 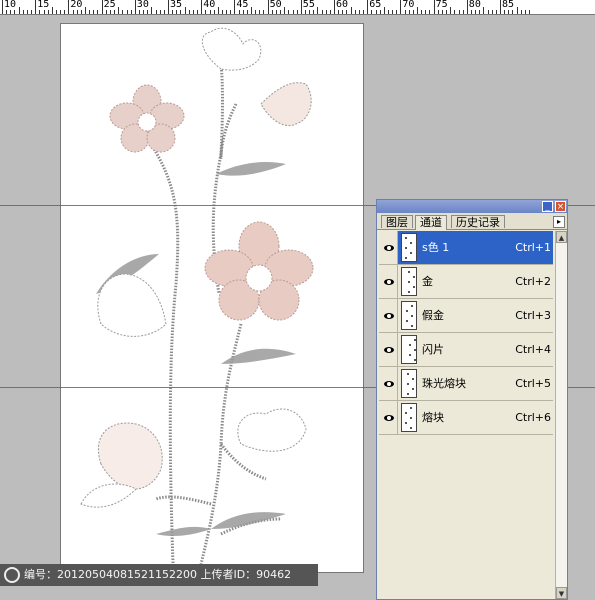 I want to click on channel-body: 金 Ctrl+2, so click(x=475, y=281).